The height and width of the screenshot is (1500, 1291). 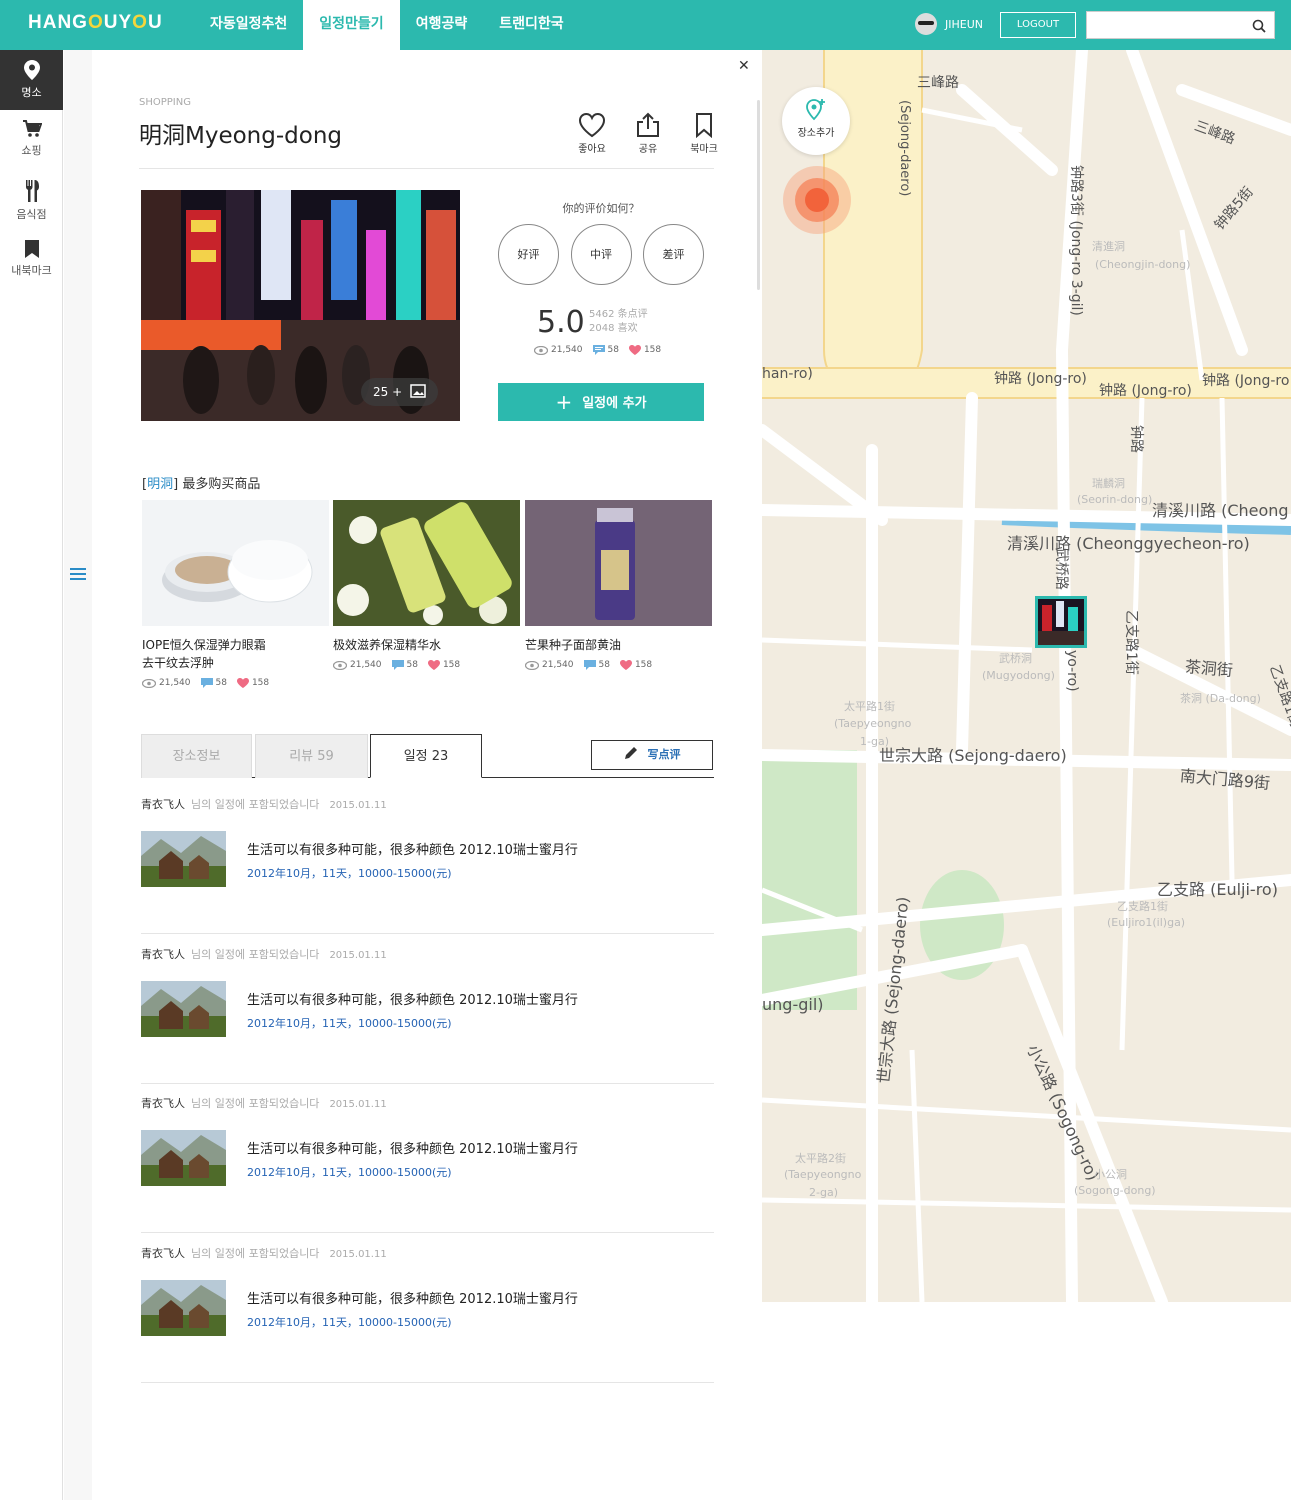 What do you see at coordinates (816, 121) in the screenshot?
I see `add-place-button: 장소추가` at bounding box center [816, 121].